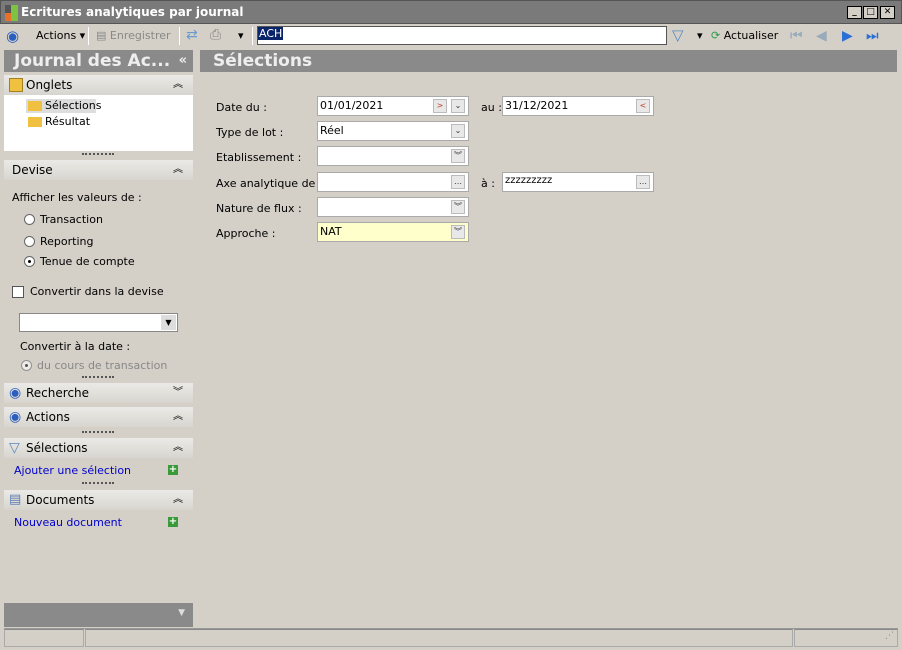 This screenshot has height=650, width=902. What do you see at coordinates (29, 241) in the screenshot?
I see `radio-reporting` at bounding box center [29, 241].